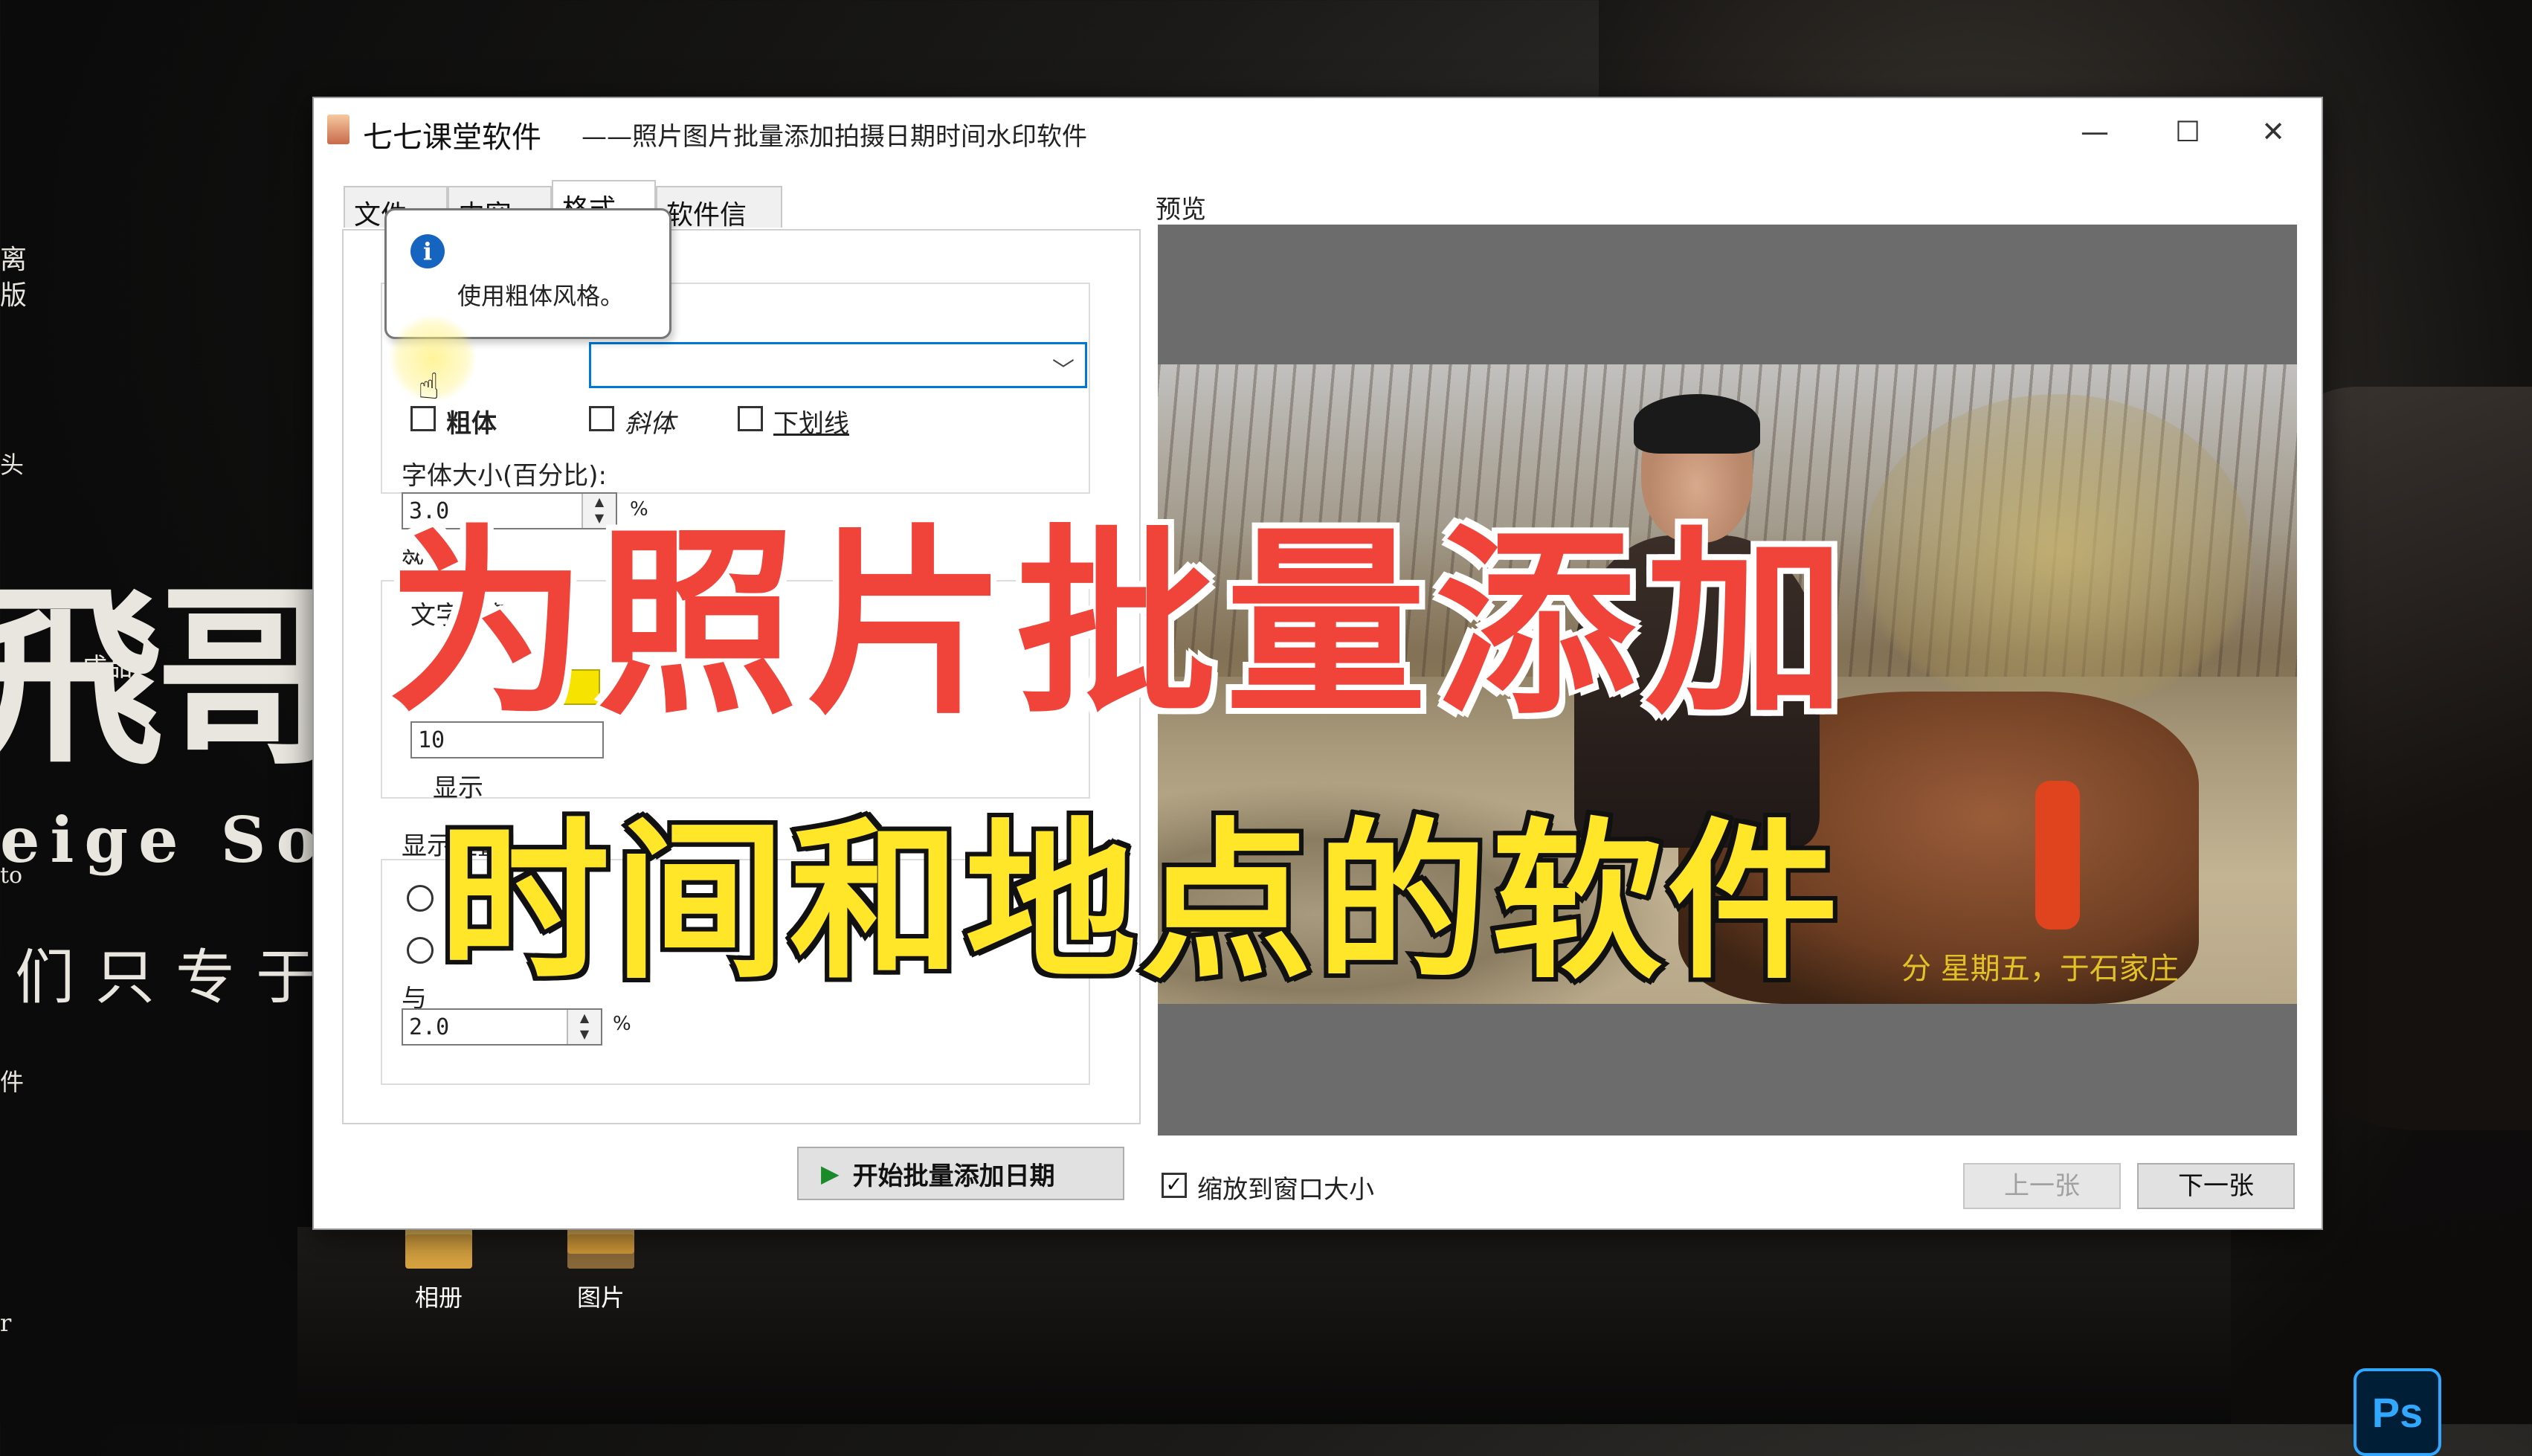 The image size is (2532, 1456). What do you see at coordinates (505, 476) in the screenshot?
I see `font-size-label: 字体大小(百分比):` at bounding box center [505, 476].